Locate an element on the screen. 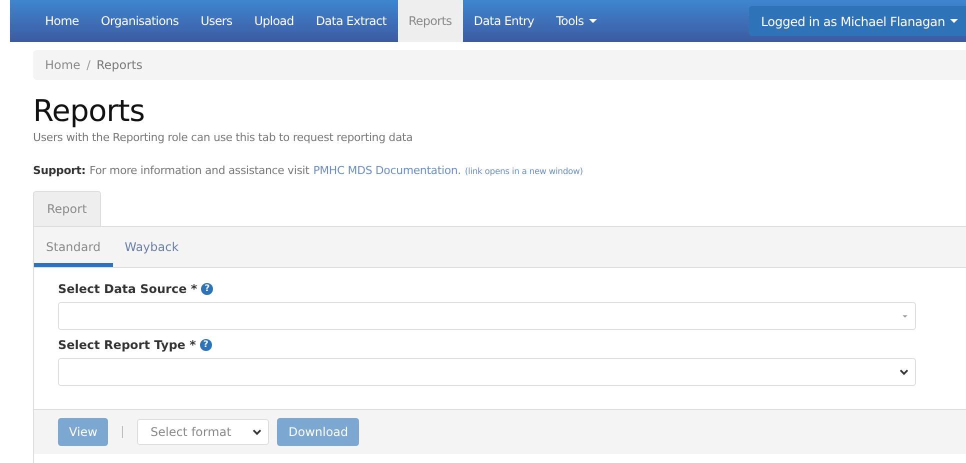  nav-link: Tools is located at coordinates (576, 21).